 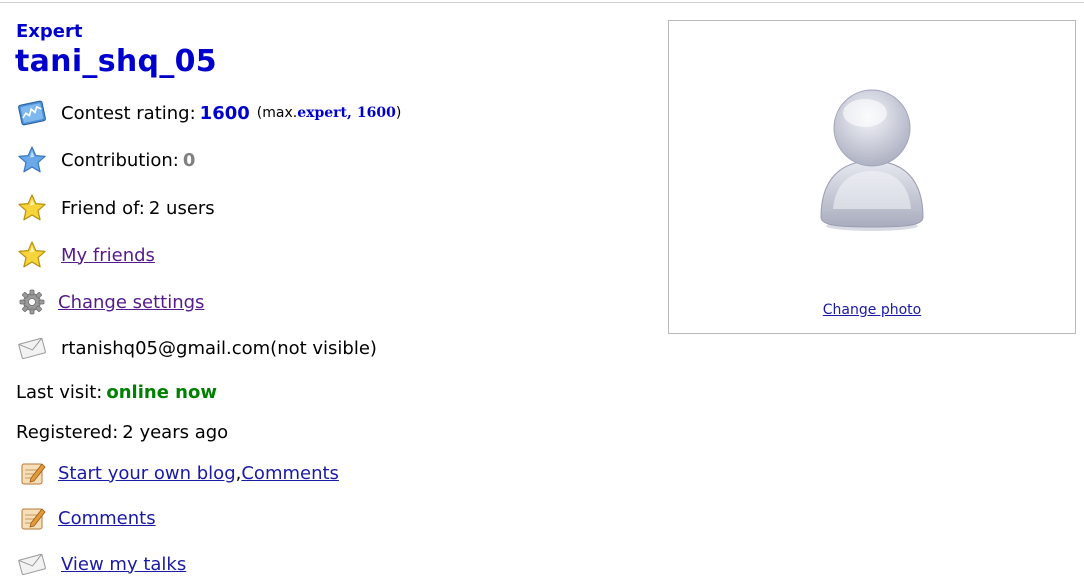 I want to click on max-rating-value: 1600, so click(x=376, y=113).